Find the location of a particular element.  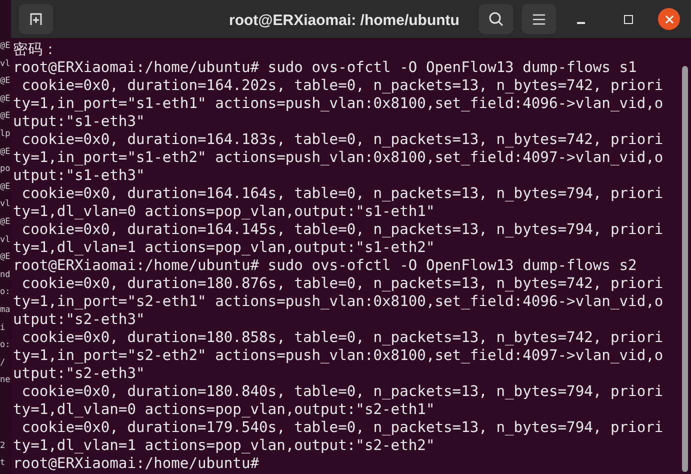

new-tab-icon is located at coordinates (36, 19).